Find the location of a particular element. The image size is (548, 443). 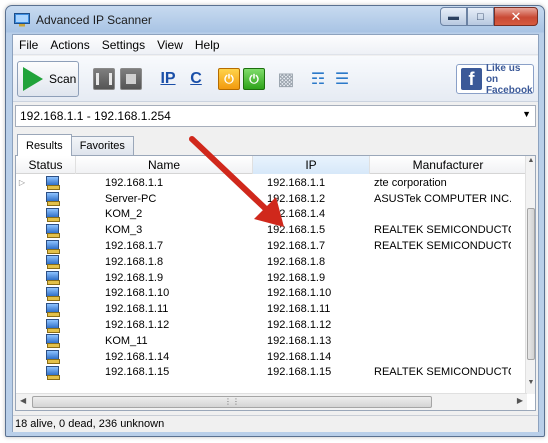

sort-arrow-icon: ⌃ is located at coordinates (311, 158).